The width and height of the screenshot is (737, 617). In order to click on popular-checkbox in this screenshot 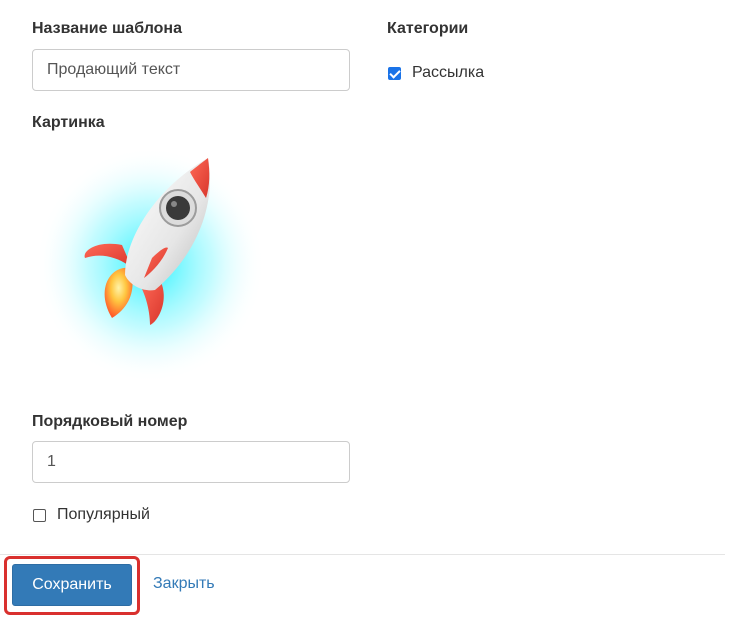, I will do `click(39, 515)`.